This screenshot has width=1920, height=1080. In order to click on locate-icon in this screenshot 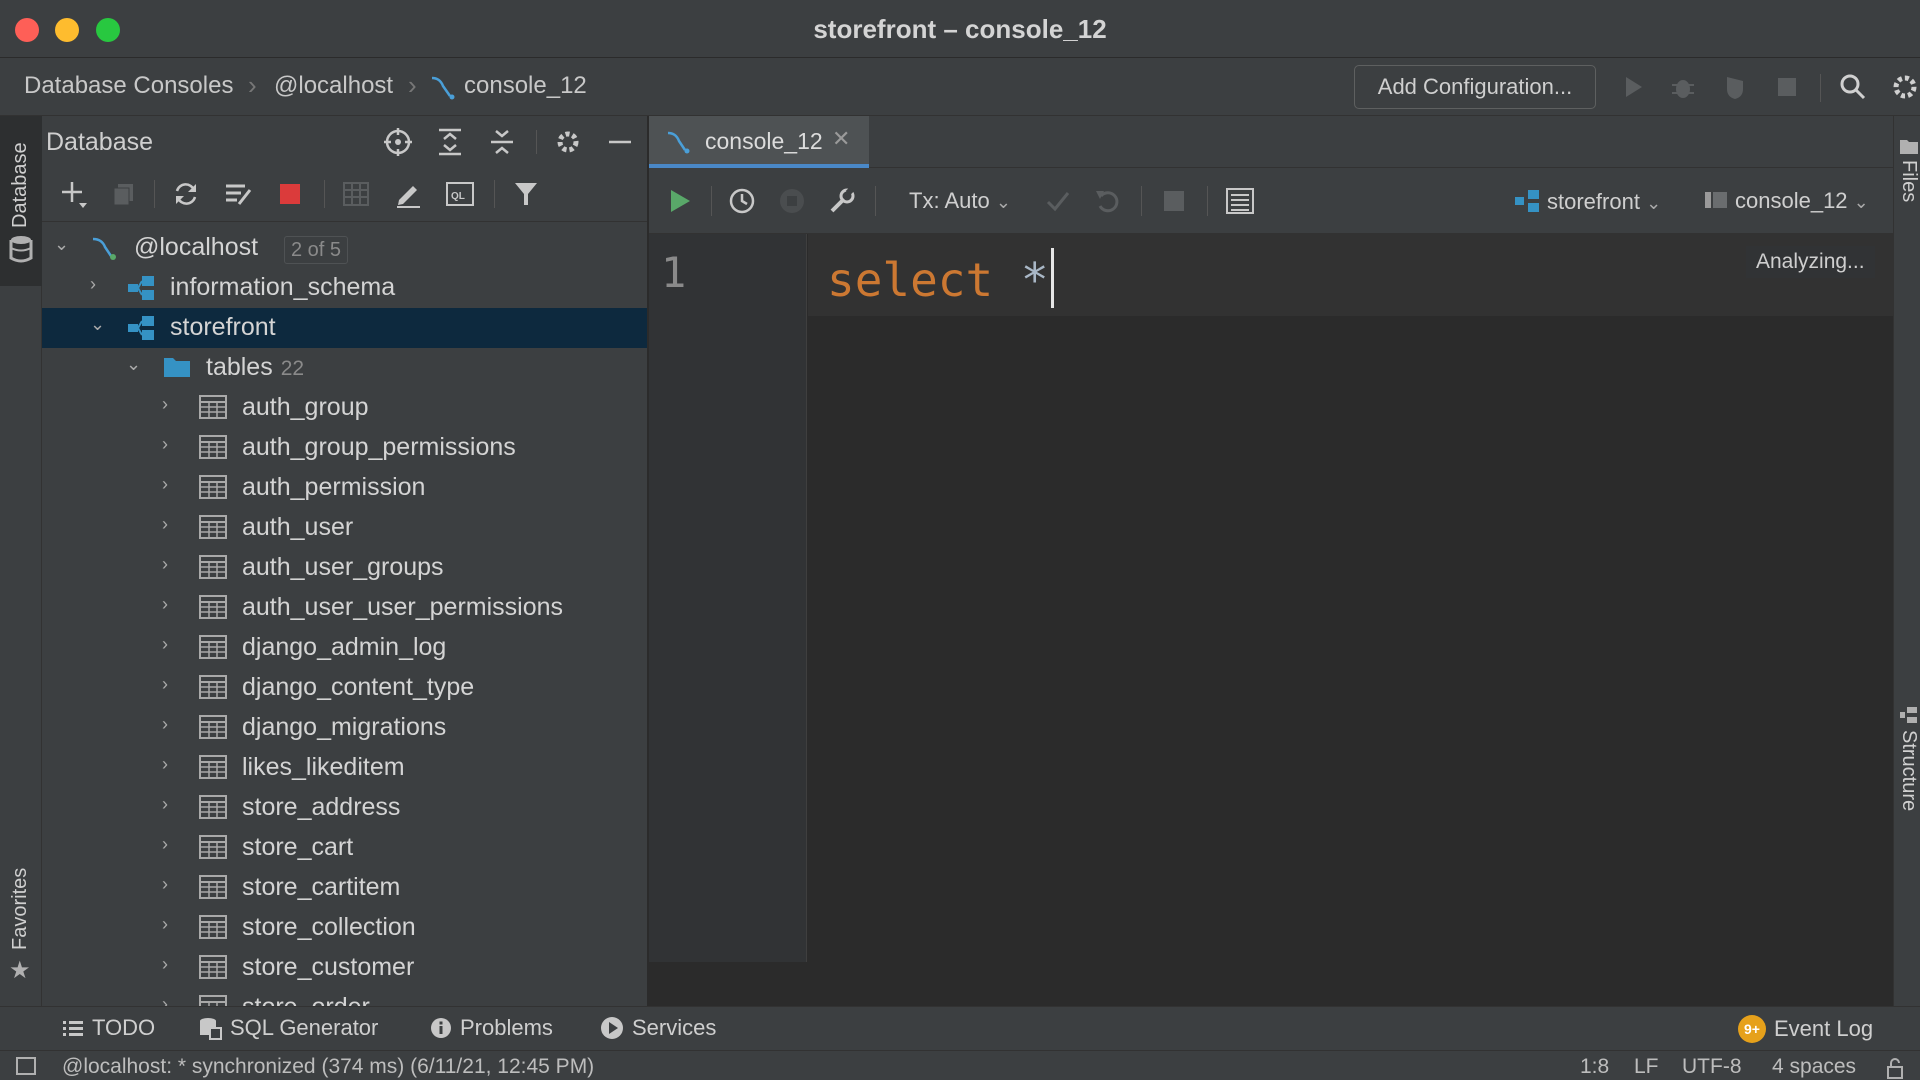, I will do `click(398, 142)`.